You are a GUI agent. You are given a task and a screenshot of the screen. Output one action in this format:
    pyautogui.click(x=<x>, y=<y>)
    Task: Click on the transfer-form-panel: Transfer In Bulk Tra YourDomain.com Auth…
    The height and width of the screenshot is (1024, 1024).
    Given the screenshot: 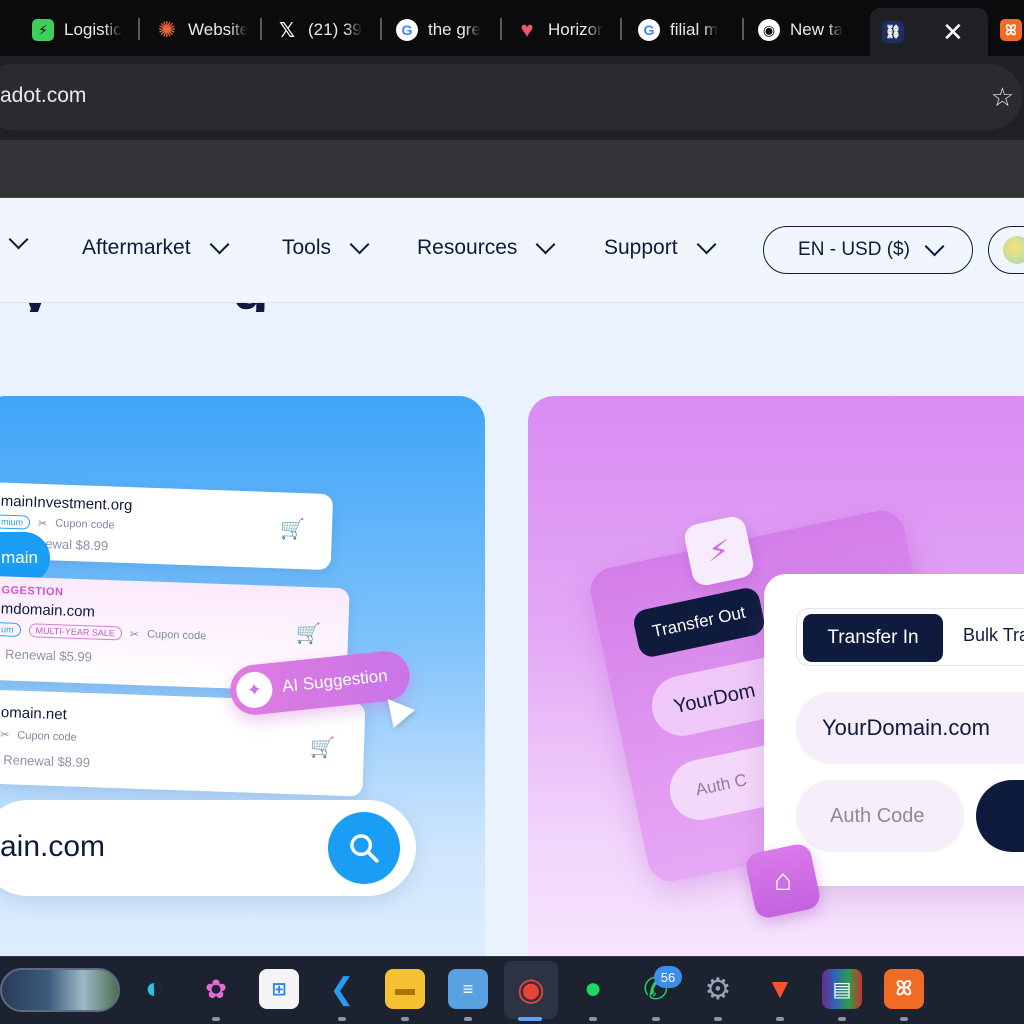 What is the action you would take?
    pyautogui.click(x=894, y=730)
    